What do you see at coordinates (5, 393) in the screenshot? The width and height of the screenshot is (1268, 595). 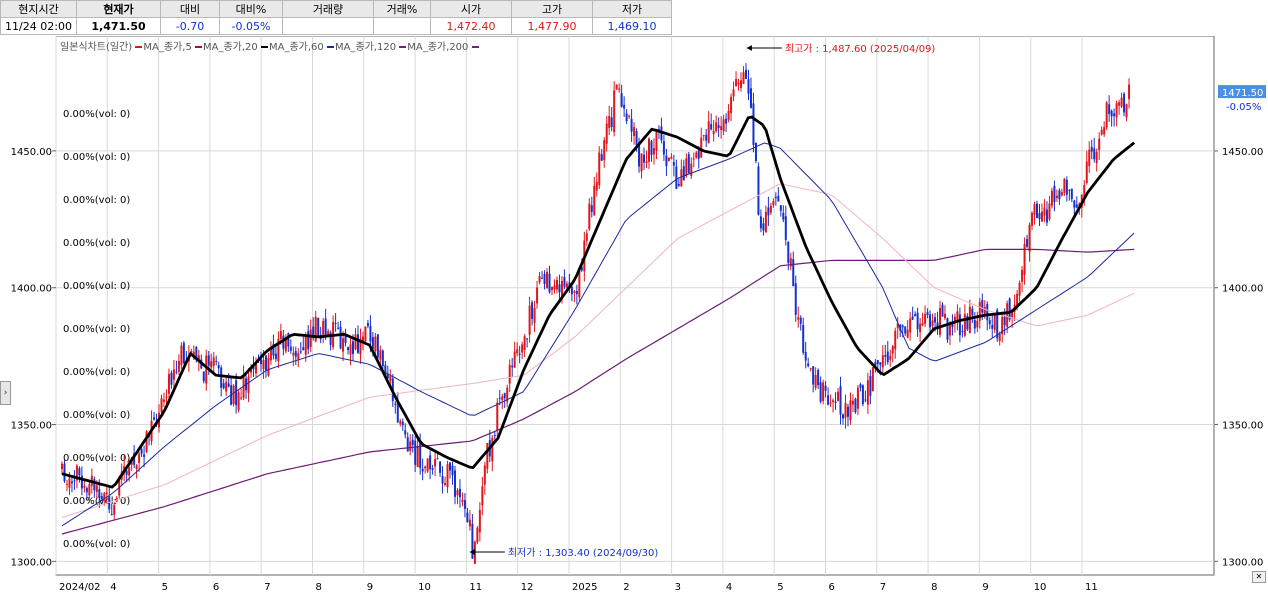 I see `side-panel-toggle: ›` at bounding box center [5, 393].